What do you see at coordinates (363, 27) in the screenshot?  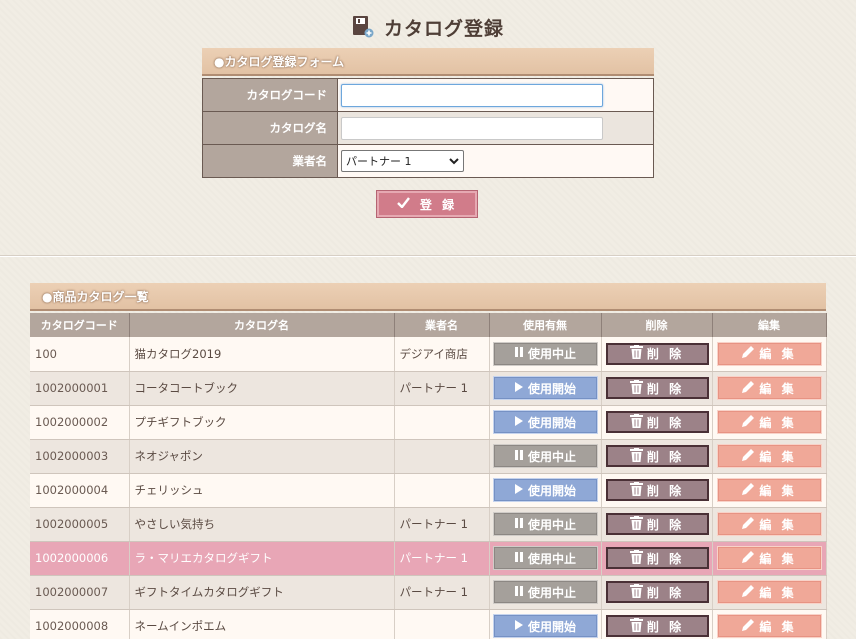 I see `catalog-book-icon` at bounding box center [363, 27].